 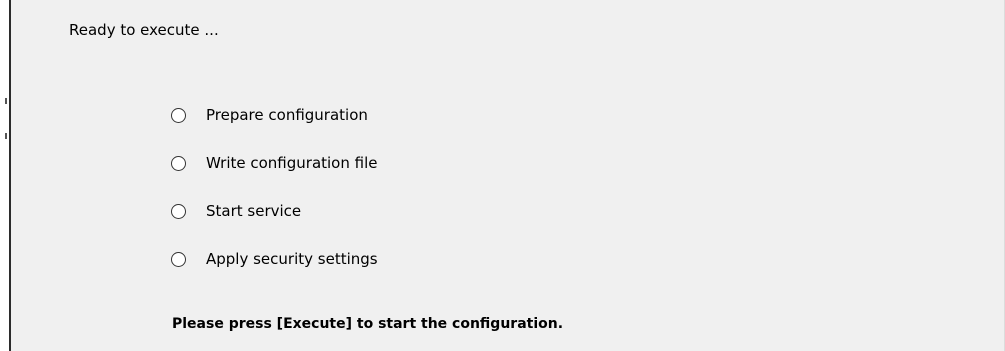 What do you see at coordinates (292, 259) in the screenshot?
I see `step-label: Apply security settings` at bounding box center [292, 259].